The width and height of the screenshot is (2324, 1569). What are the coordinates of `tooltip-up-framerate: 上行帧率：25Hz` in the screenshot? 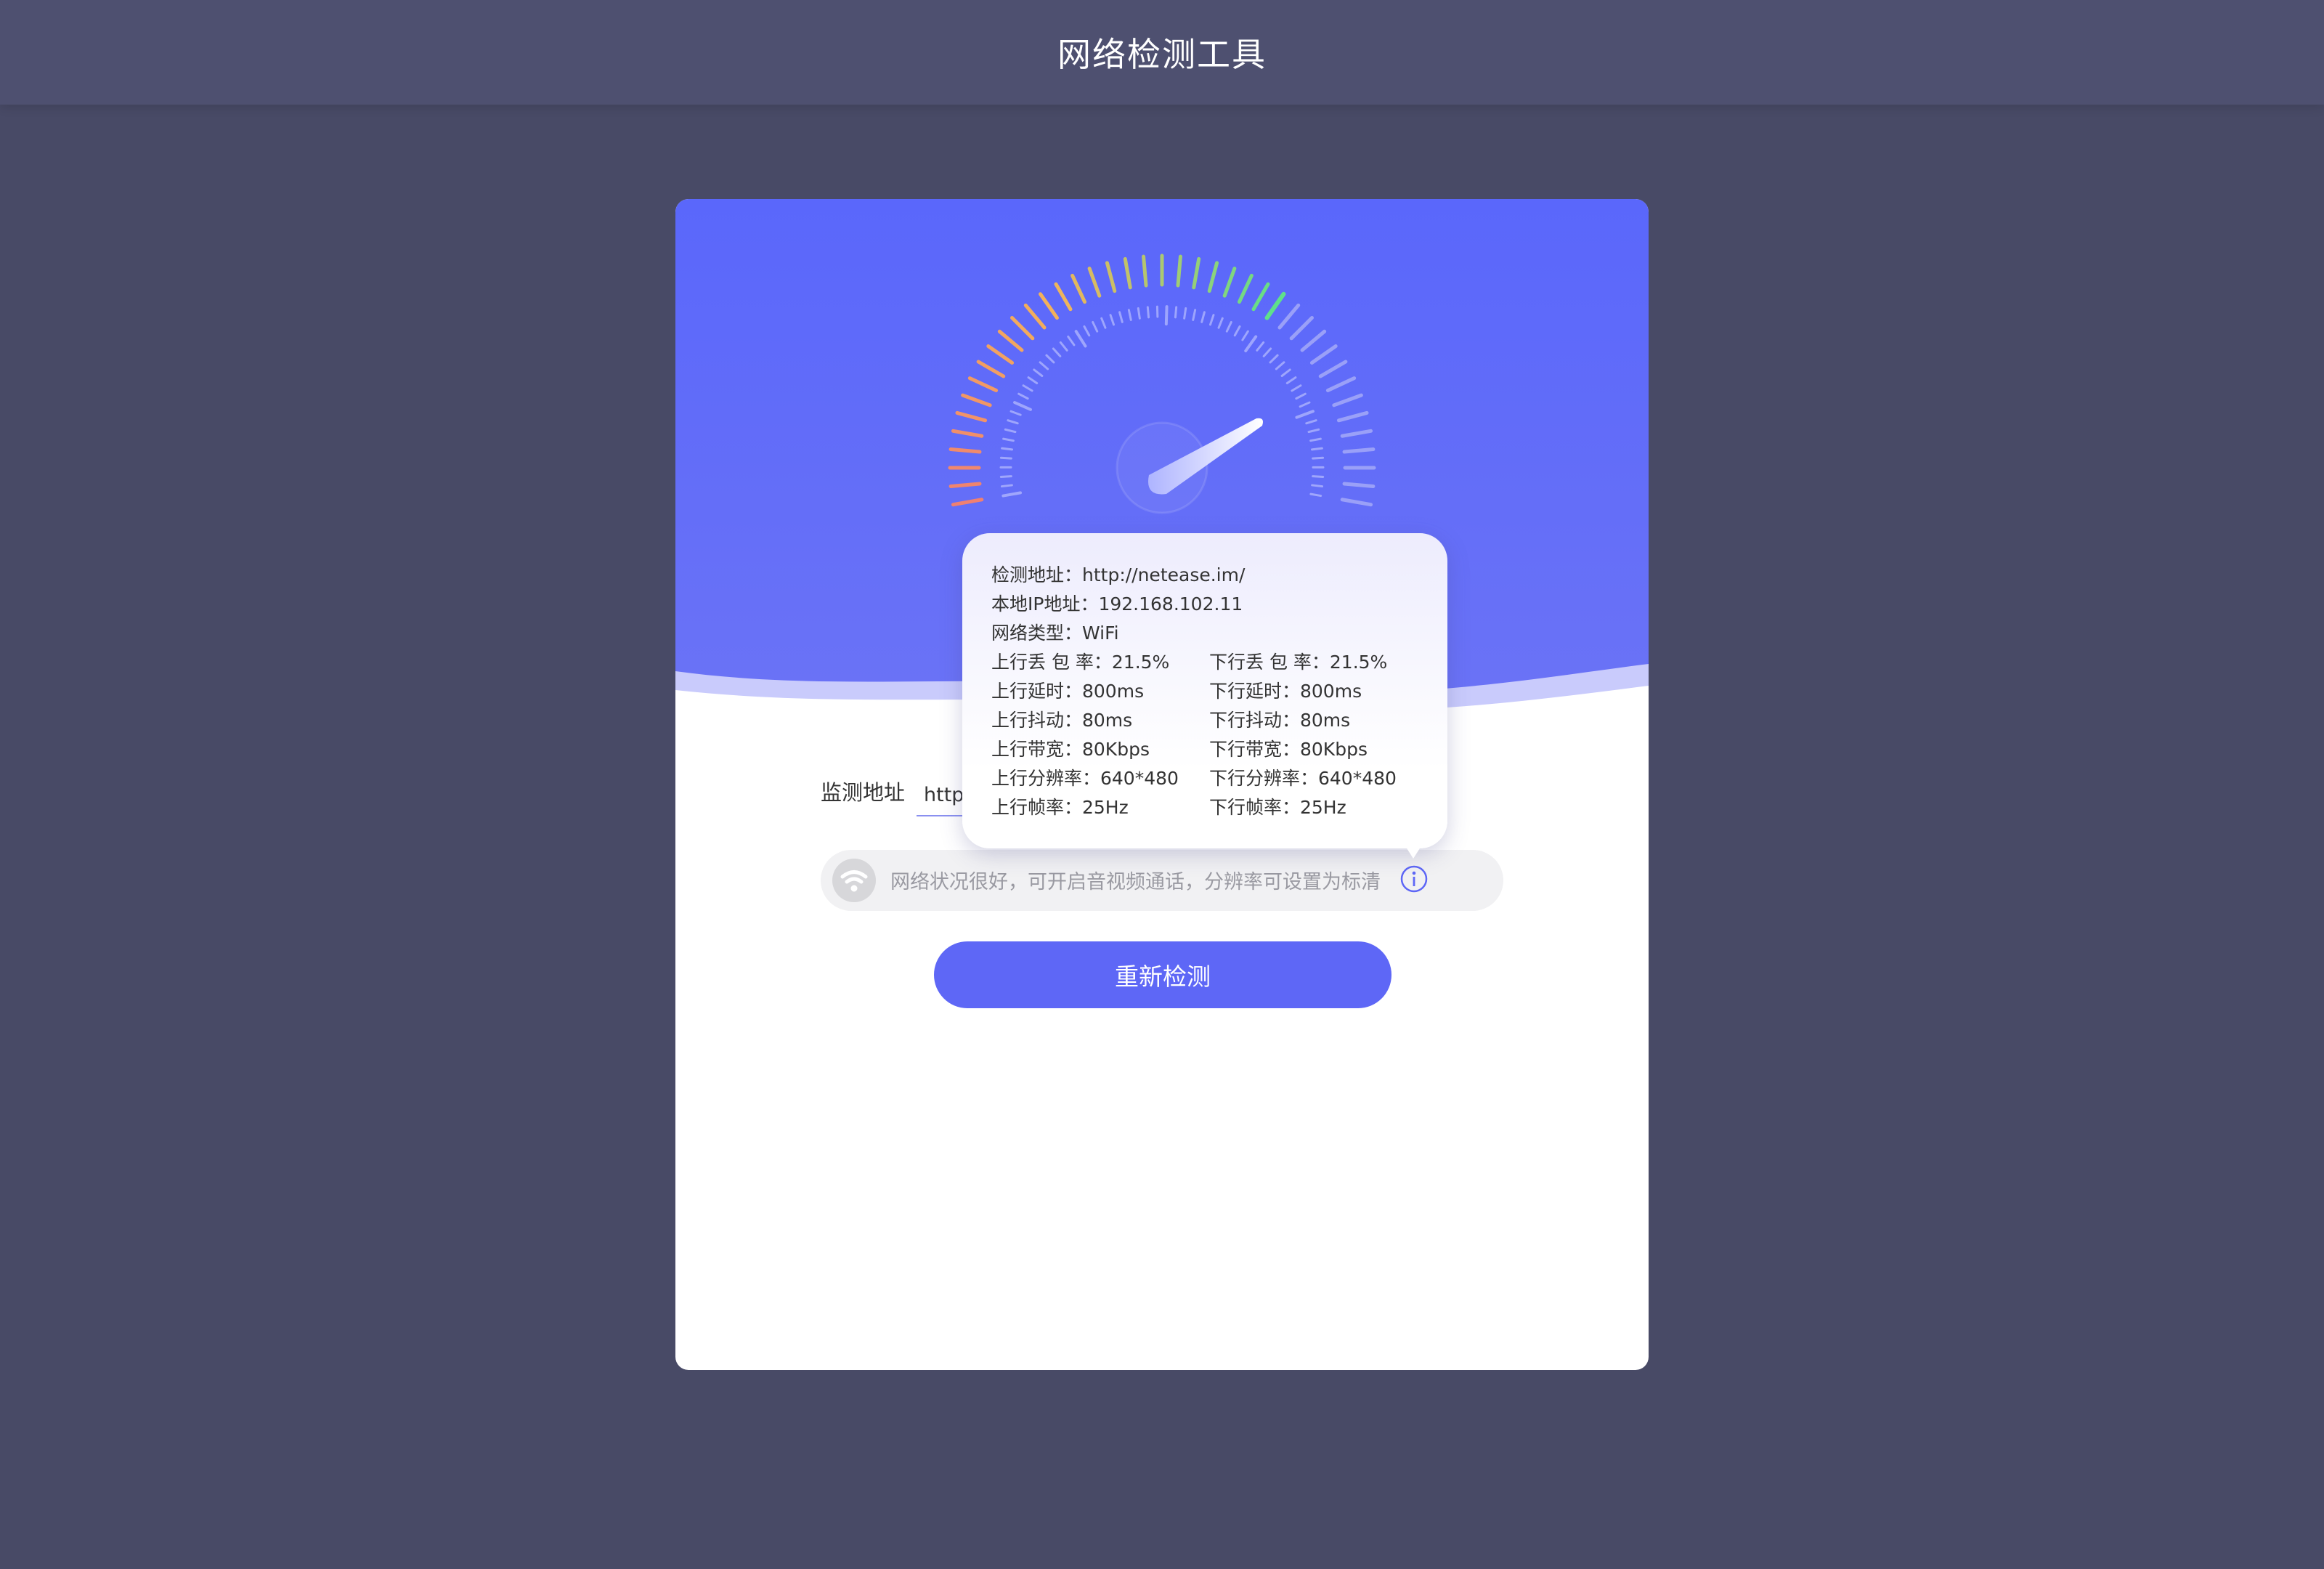 It's located at (1060, 807).